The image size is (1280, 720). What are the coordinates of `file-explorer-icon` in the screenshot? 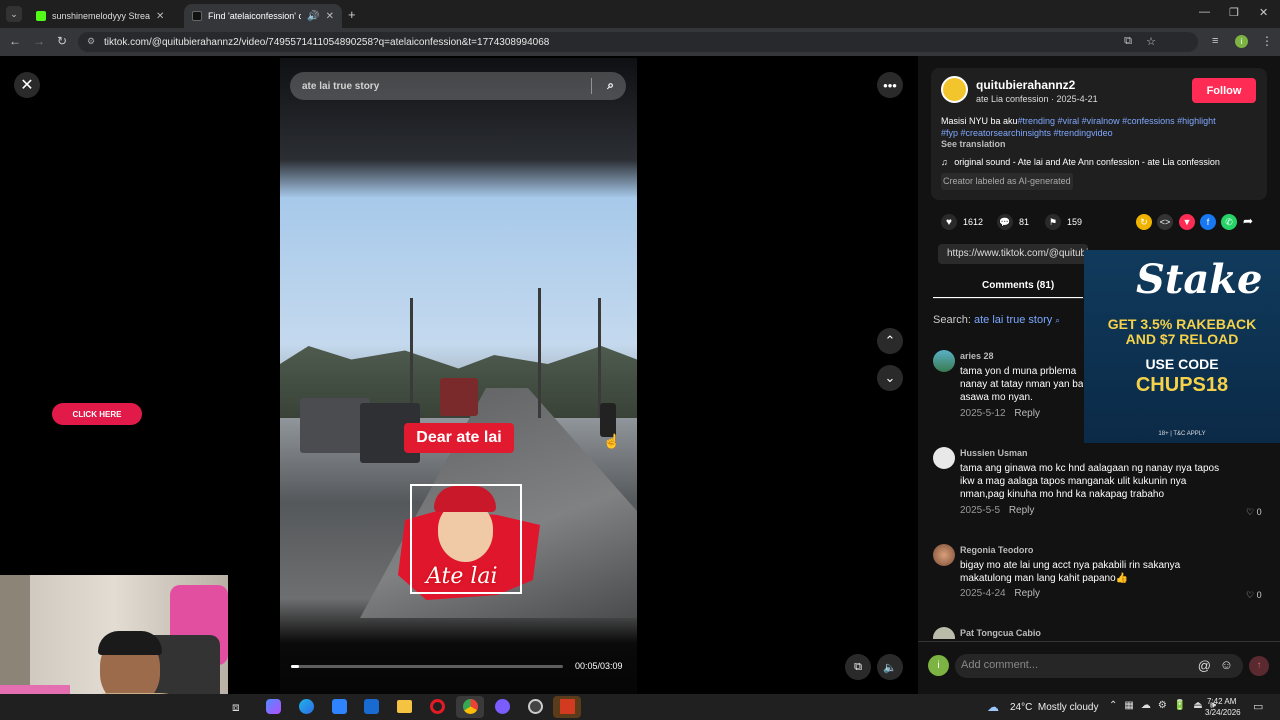 It's located at (404, 706).